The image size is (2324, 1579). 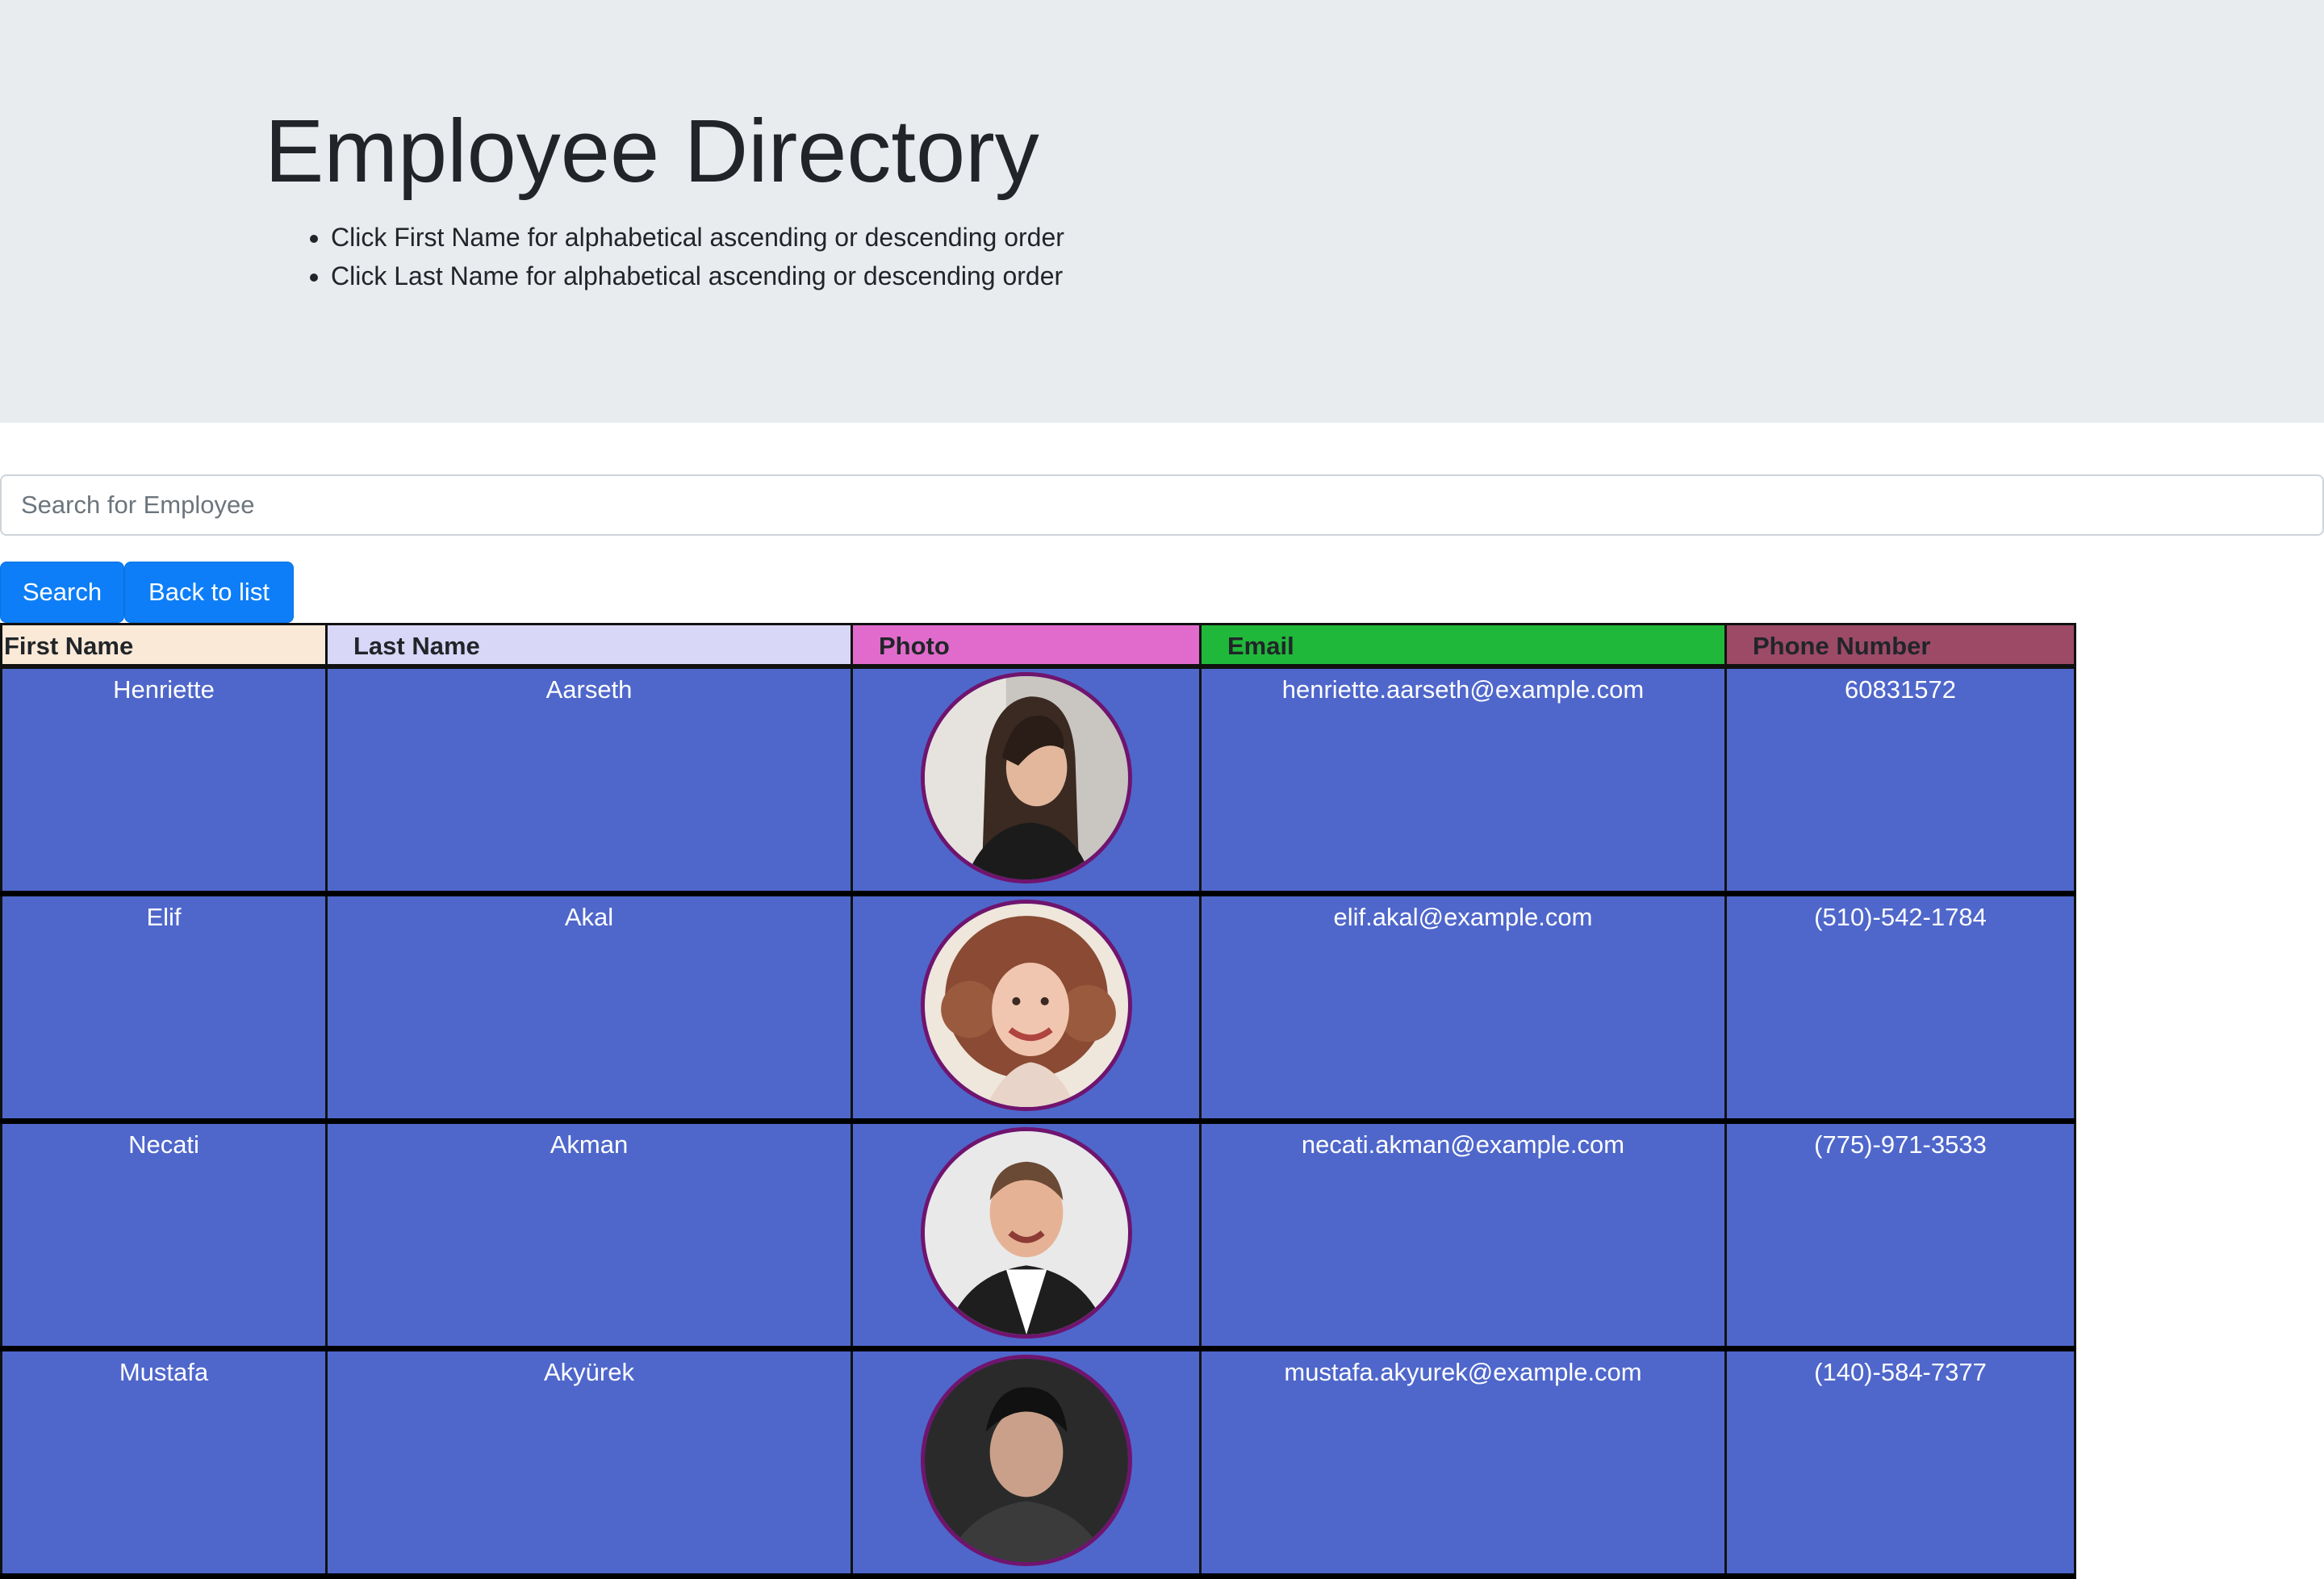 What do you see at coordinates (62, 592) in the screenshot?
I see `search-button: Search` at bounding box center [62, 592].